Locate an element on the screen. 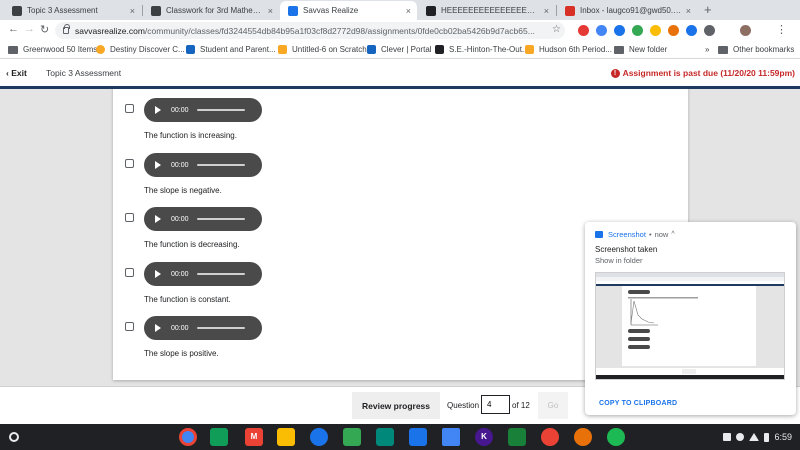 The height and width of the screenshot is (450, 800). go-button: Go is located at coordinates (553, 405).